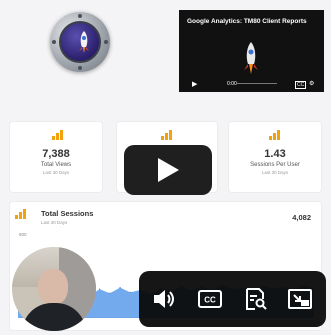  What do you see at coordinates (257, 83) in the screenshot?
I see `video-progress-track` at bounding box center [257, 83].